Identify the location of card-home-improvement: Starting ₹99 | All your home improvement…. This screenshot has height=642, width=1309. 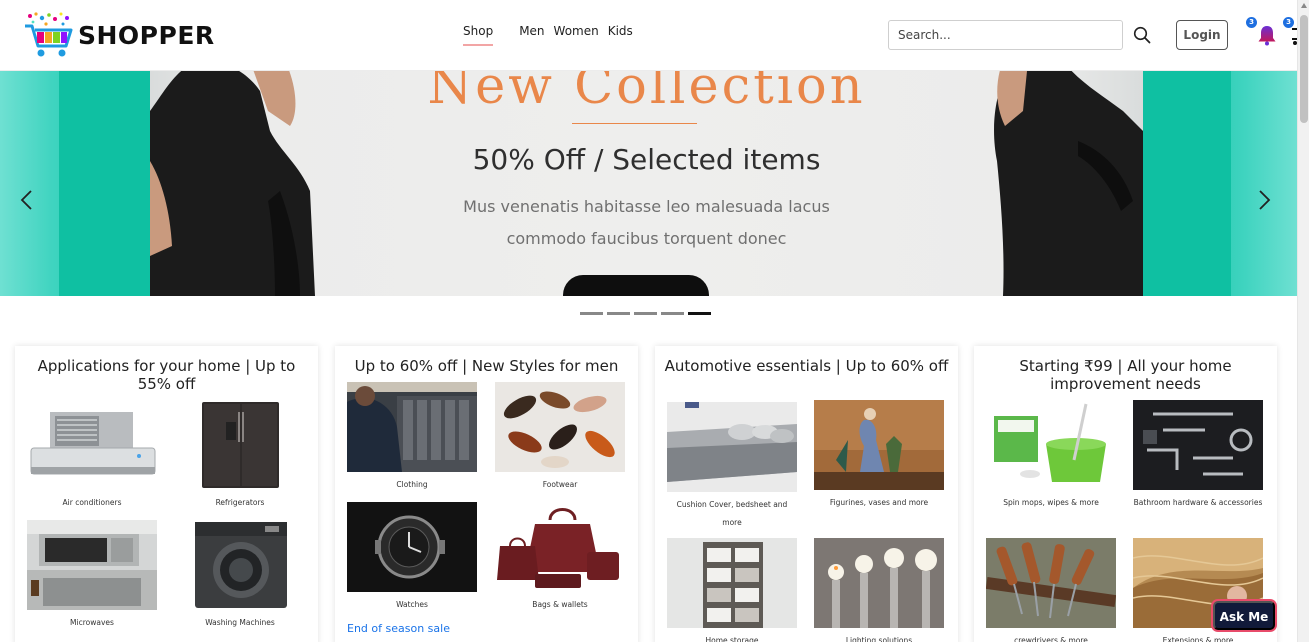
(1125, 494).